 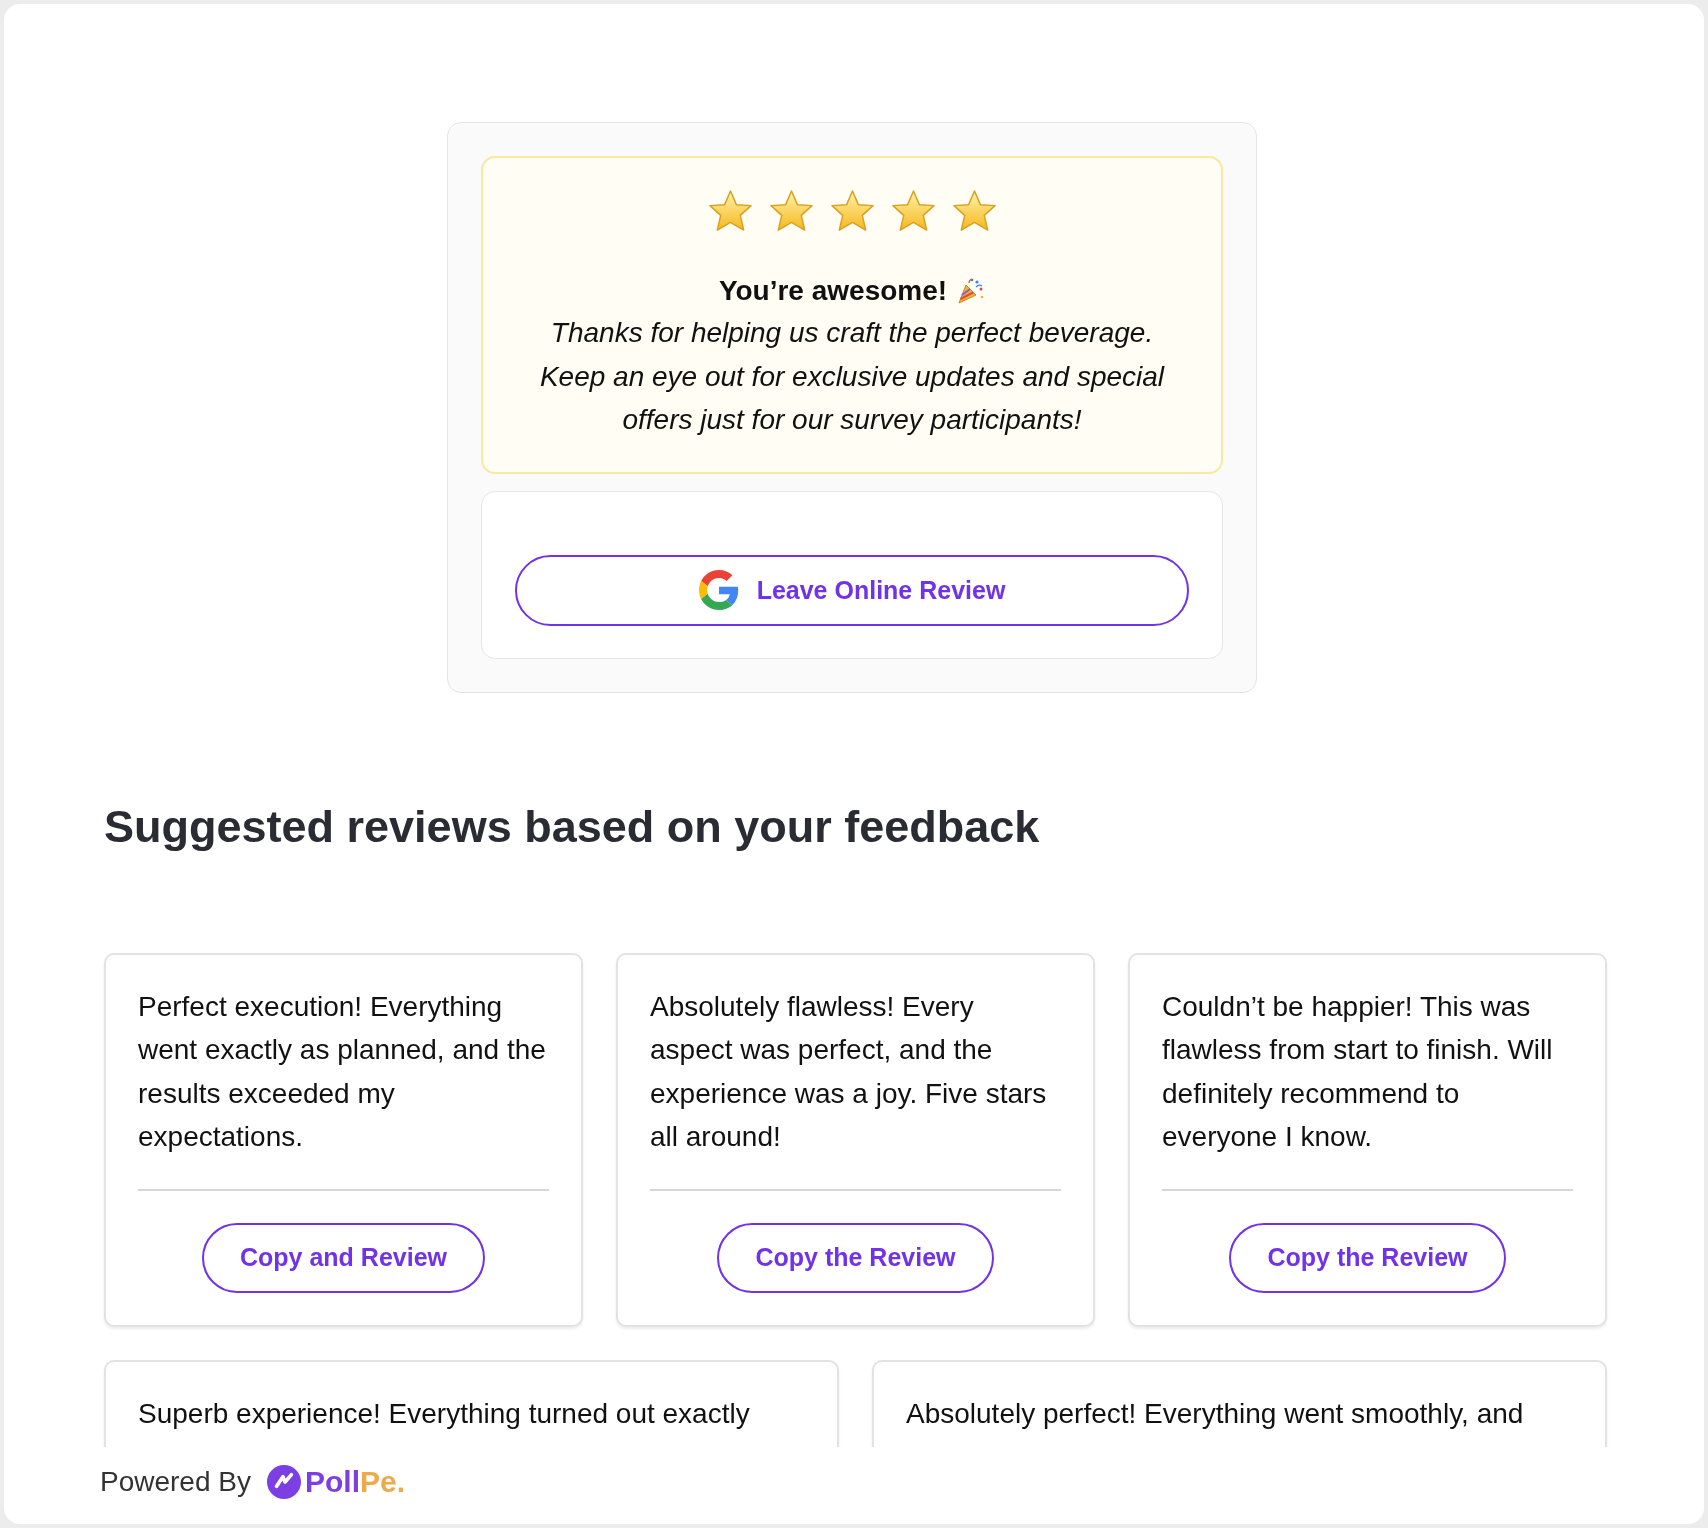 I want to click on copy-review-button: Copy and Review, so click(x=343, y=1257).